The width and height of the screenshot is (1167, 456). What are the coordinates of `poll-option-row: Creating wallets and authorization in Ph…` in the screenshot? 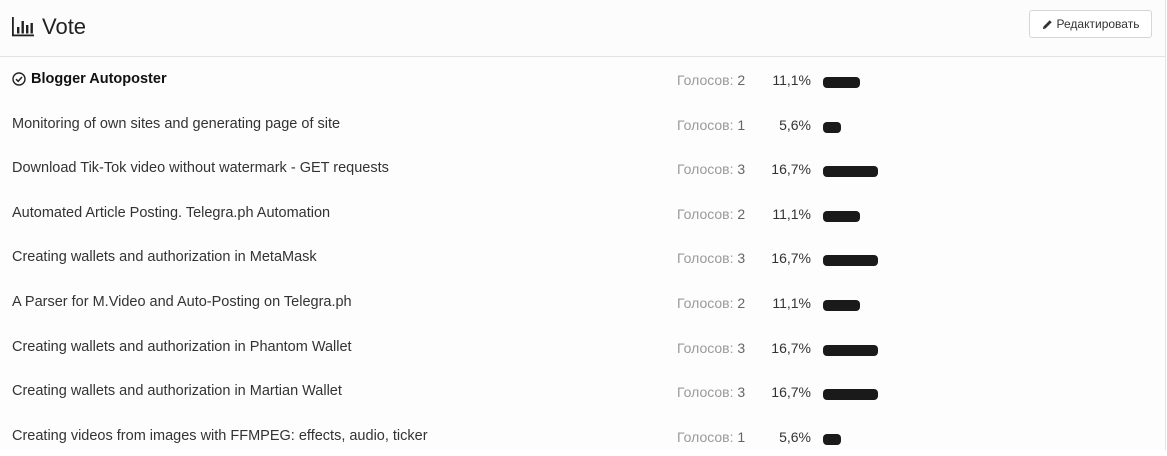 It's located at (582, 347).